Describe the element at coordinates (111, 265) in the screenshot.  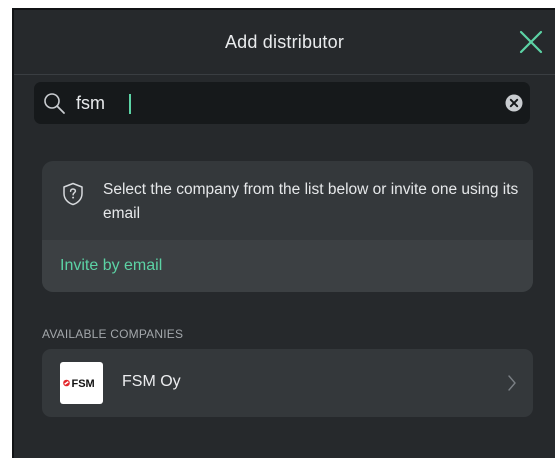
I see `invite-by-email-label: Invite by email` at that location.